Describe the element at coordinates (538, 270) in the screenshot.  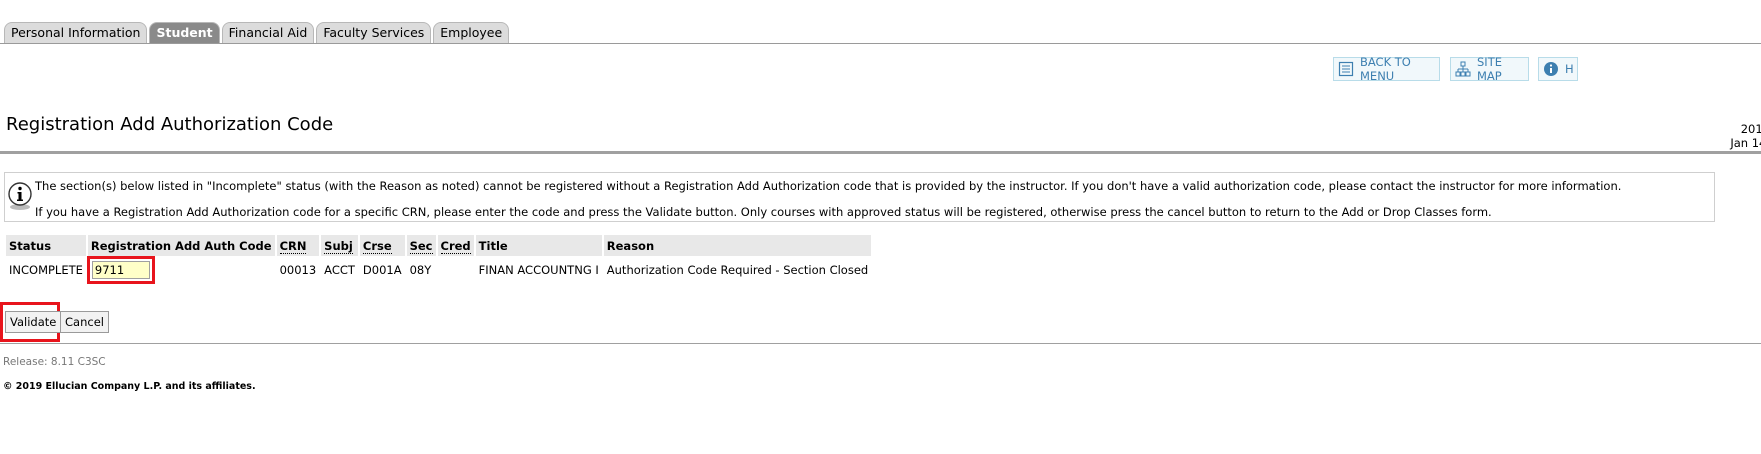
I see `cell-title: FINAN ACCOUNTNG I` at that location.